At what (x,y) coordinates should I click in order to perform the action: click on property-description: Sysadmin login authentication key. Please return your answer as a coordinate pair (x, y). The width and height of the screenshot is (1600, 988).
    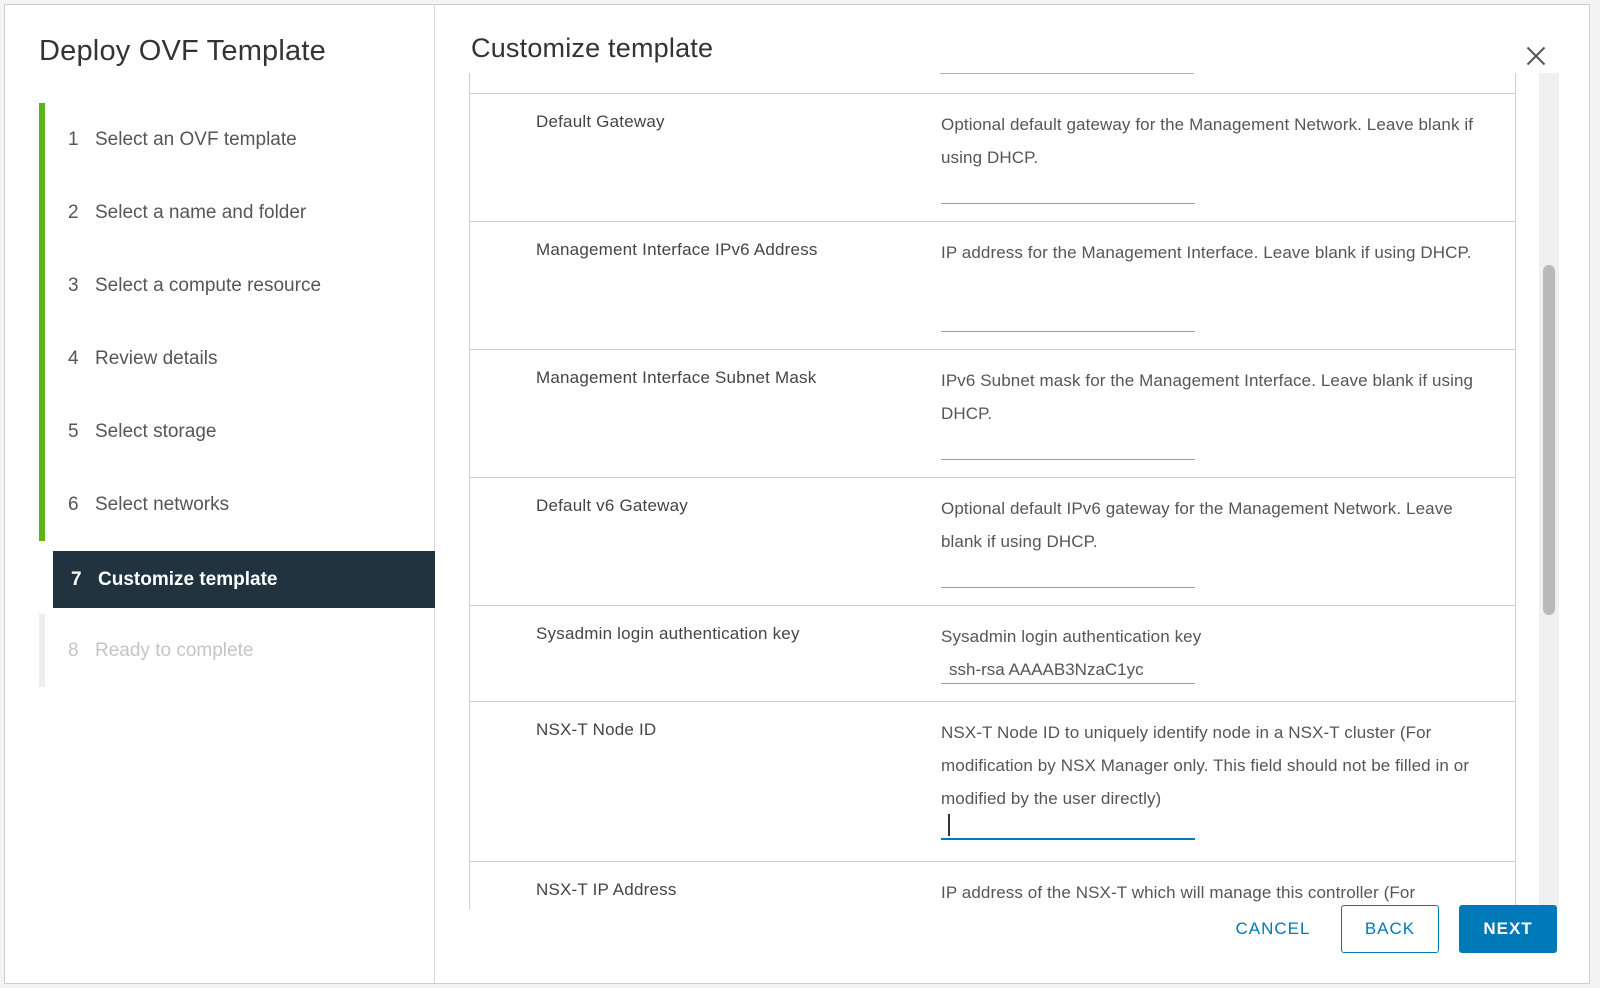
    Looking at the image, I should click on (1071, 636).